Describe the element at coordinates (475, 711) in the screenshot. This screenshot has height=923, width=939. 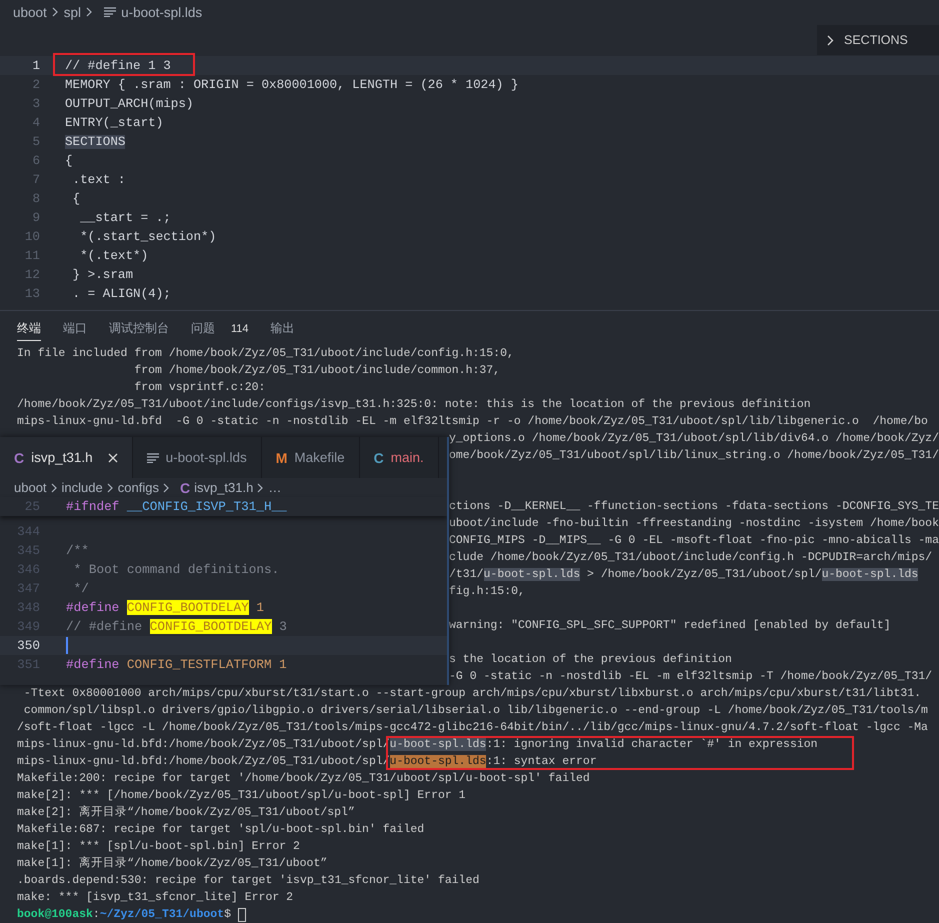
I see `terminal-line: common/spl/libspl.o drivers/gpio/libgpio.o drivers/serial/libserial.o lib/libgeneric.o --end-group -L /home/book/Zyz/05_T31/tools/m` at that location.